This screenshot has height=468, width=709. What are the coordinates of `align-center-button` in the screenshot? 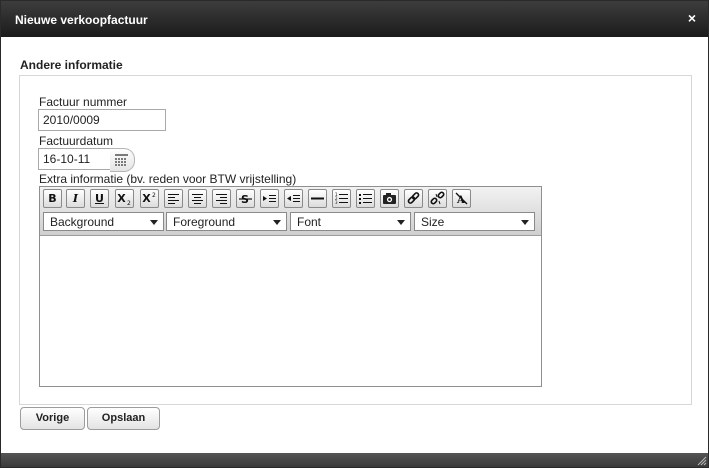 It's located at (197, 198).